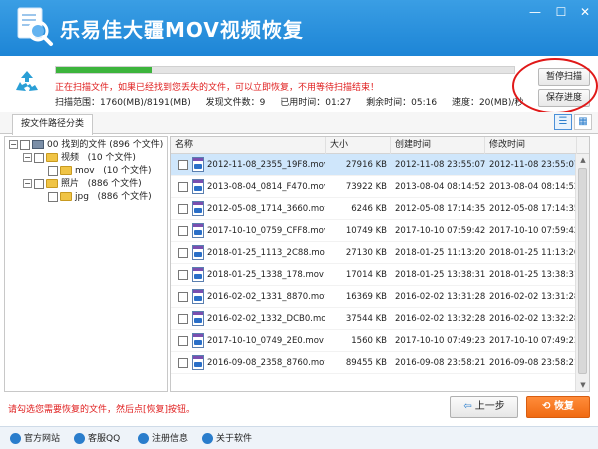  What do you see at coordinates (53, 124) in the screenshot?
I see `tab-by-path: 按文件路径分类` at bounding box center [53, 124].